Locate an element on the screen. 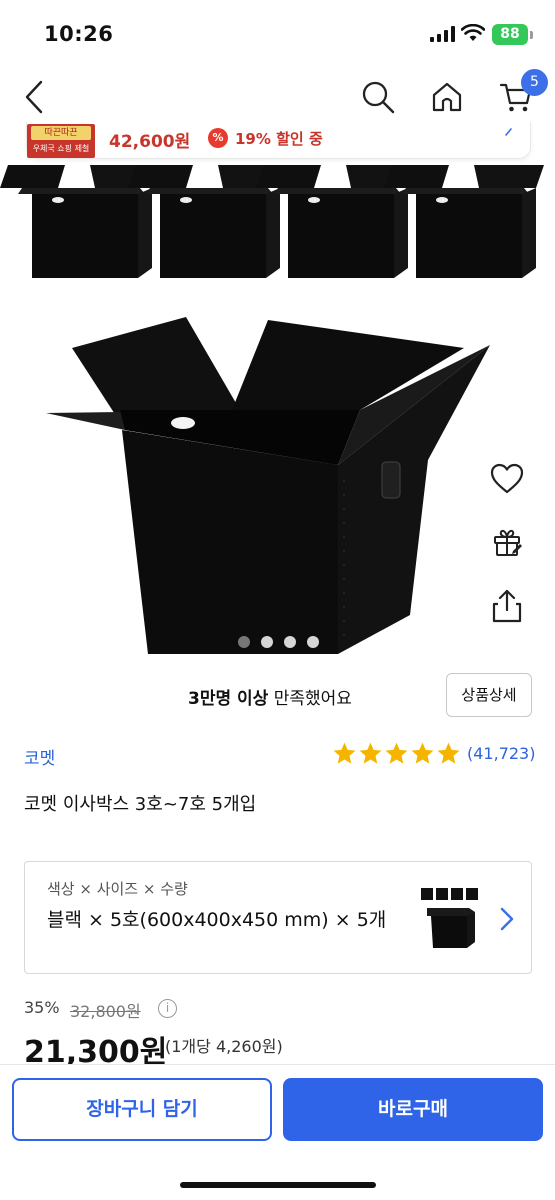 This screenshot has width=555, height=1200. percent-icon: % is located at coordinates (218, 138).